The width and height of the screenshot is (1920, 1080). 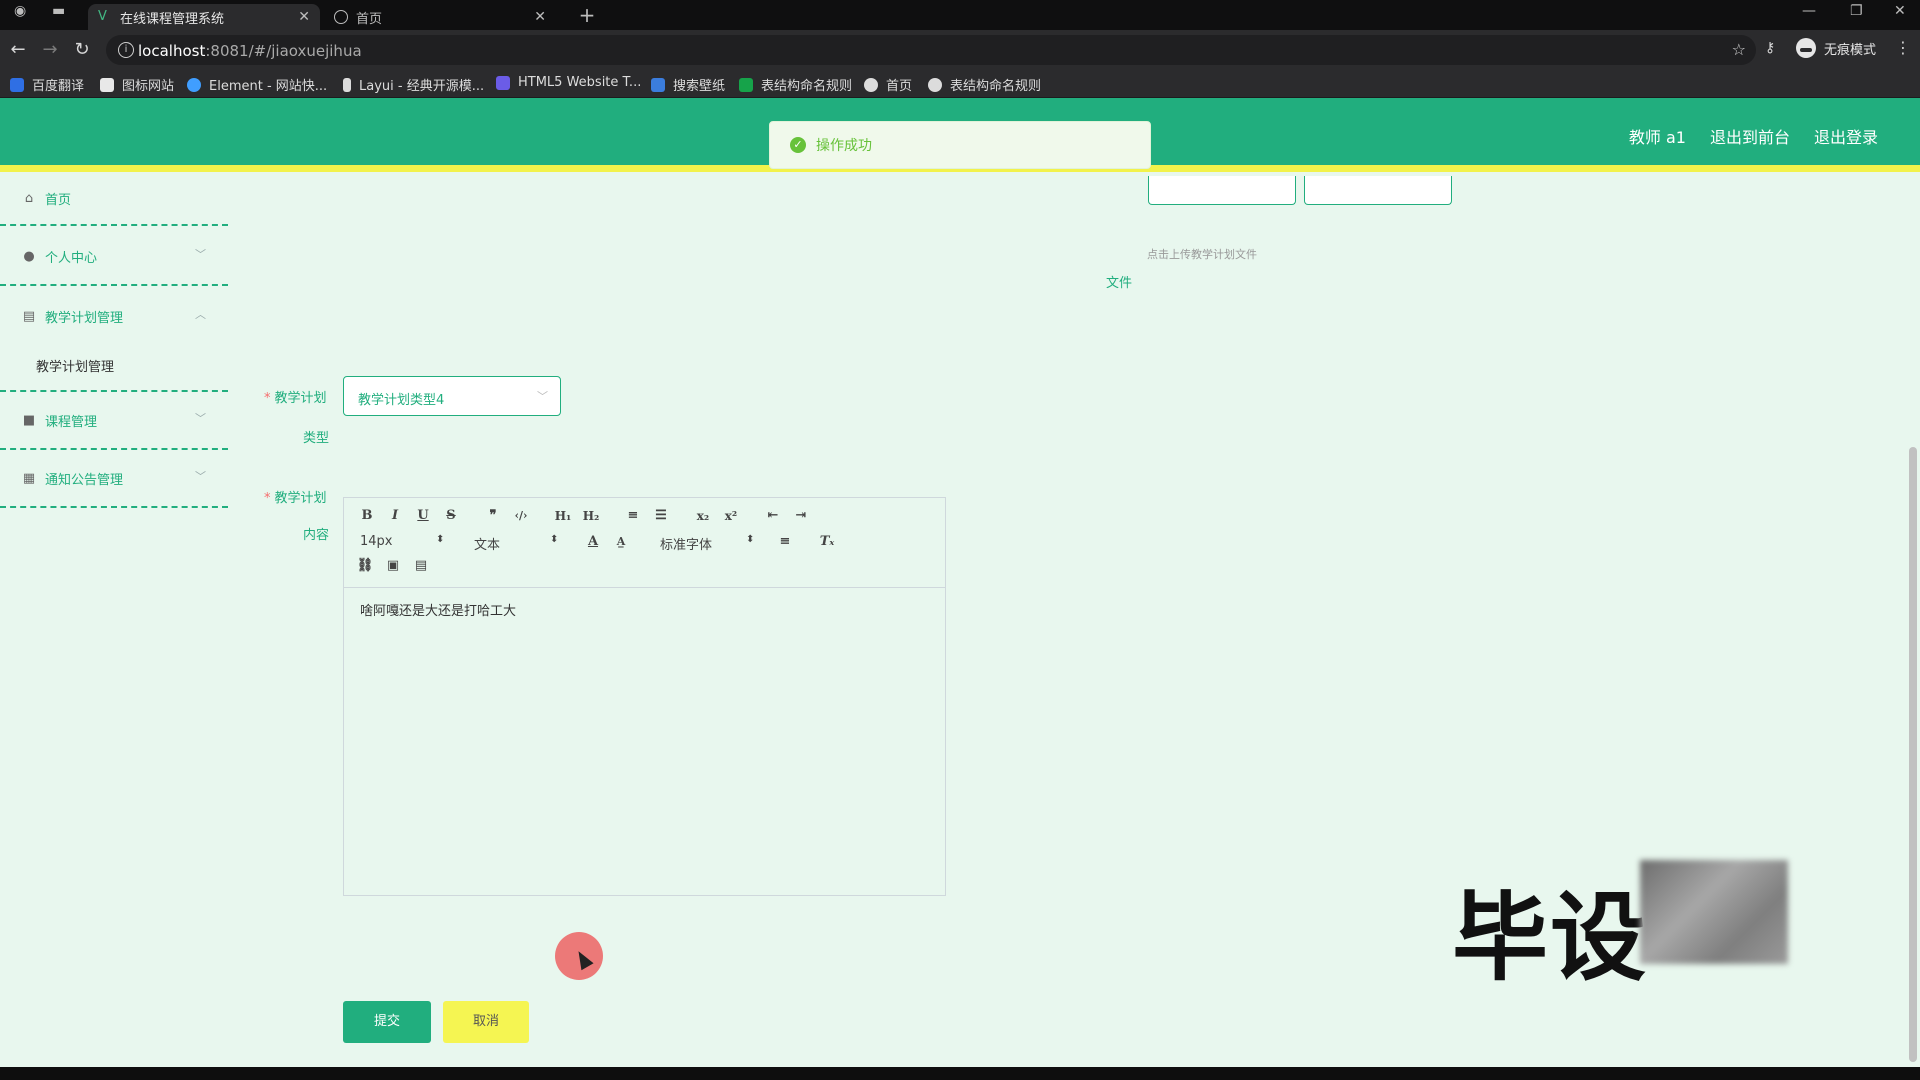 What do you see at coordinates (367, 516) in the screenshot?
I see `bold-icon: B` at bounding box center [367, 516].